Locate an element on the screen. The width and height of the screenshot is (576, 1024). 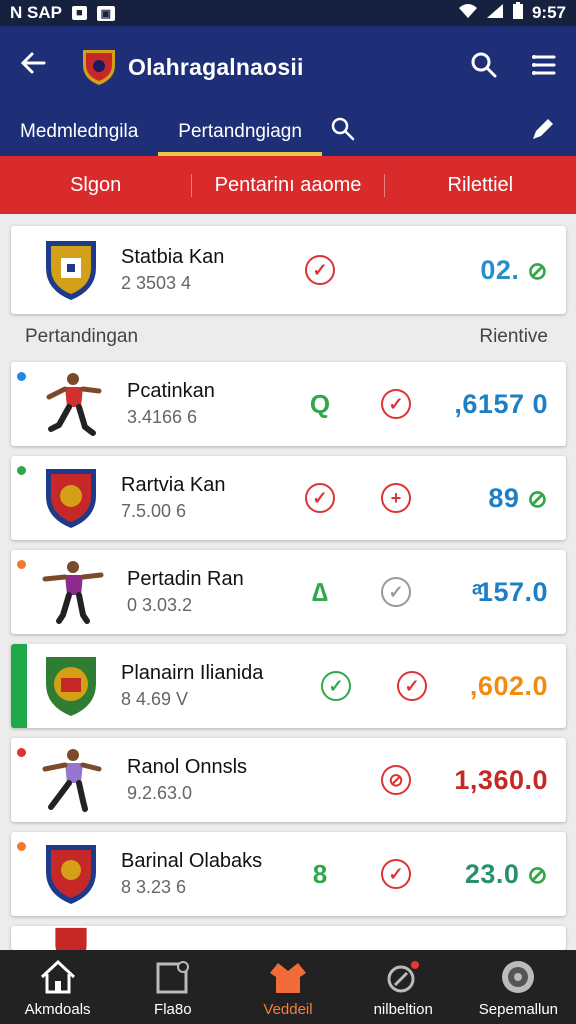
match-row: Pcatinkan 3.4​1​66 6 Q ✓ ,6157 0 is located at coordinates (288, 404).